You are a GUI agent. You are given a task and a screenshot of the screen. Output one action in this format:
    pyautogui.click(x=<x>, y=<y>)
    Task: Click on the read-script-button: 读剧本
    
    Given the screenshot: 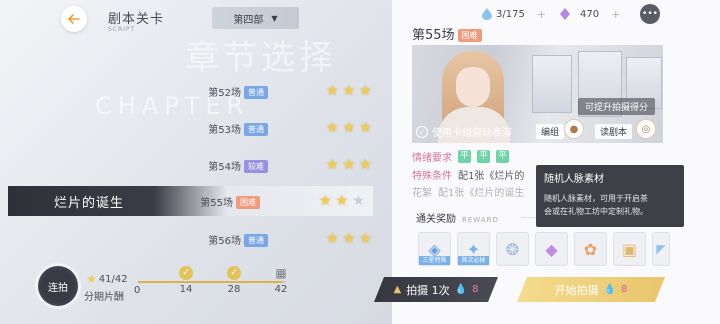 What is the action you would take?
    pyautogui.click(x=614, y=131)
    